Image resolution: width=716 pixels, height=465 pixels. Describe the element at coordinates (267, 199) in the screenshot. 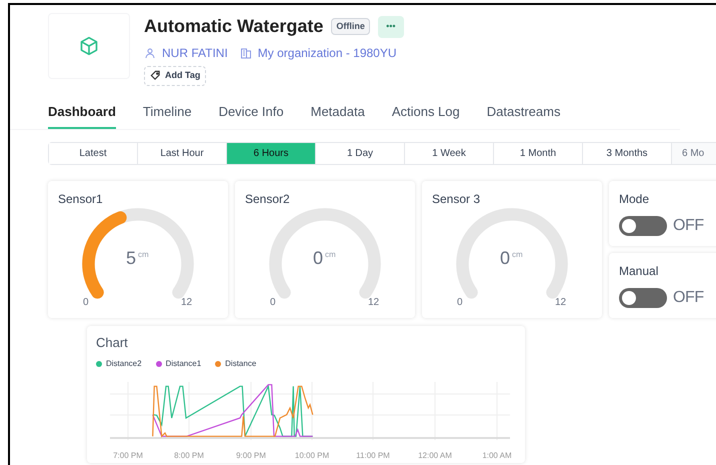

I see `gauge-title: Sensor2` at that location.